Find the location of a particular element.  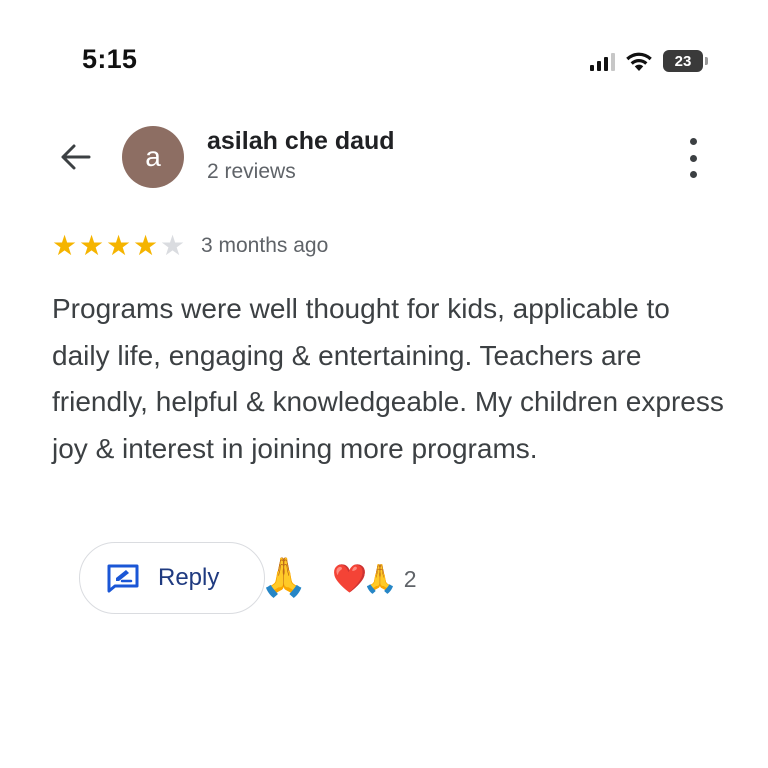

review-date: 3 months ago is located at coordinates (265, 245).